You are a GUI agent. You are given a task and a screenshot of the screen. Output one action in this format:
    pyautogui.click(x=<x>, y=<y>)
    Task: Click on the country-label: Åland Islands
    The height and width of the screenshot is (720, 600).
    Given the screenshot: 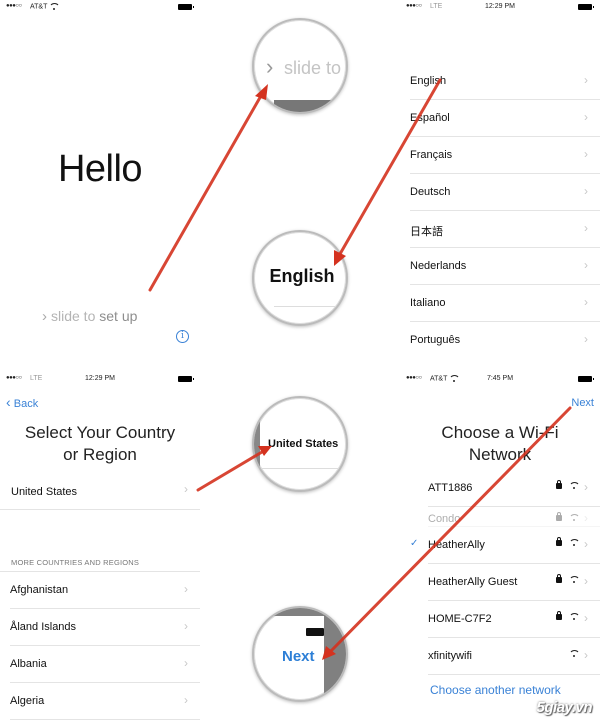 What is the action you would take?
    pyautogui.click(x=43, y=627)
    